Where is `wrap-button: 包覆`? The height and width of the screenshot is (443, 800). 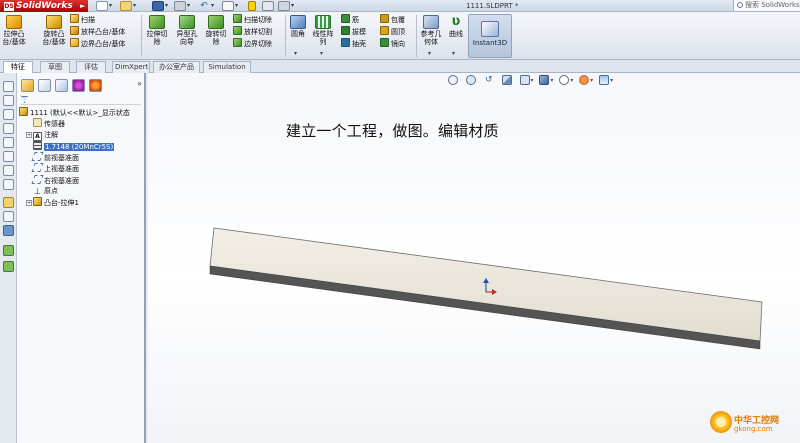 wrap-button: 包覆 is located at coordinates (392, 20).